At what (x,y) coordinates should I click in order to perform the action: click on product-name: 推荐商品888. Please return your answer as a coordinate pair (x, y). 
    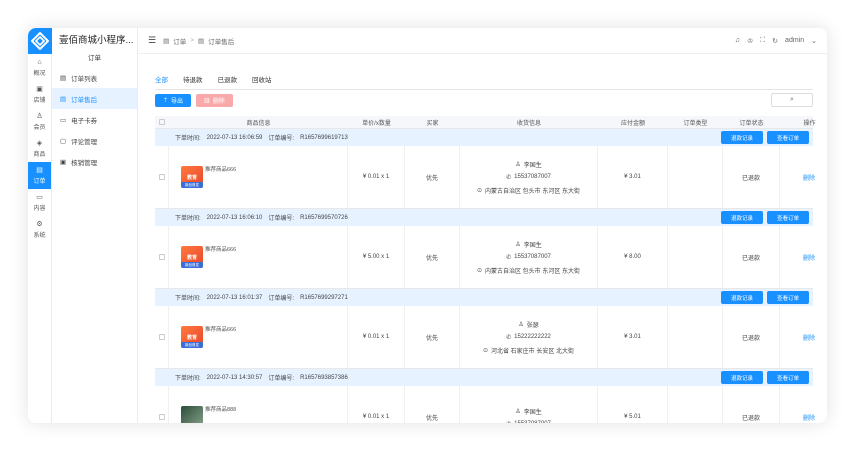
    Looking at the image, I should click on (221, 410).